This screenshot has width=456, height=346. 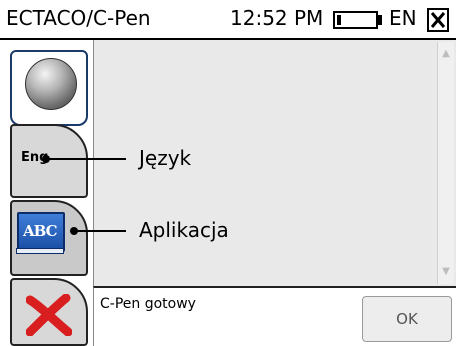 I want to click on abc-book-icon: ABC, so click(x=41, y=232).